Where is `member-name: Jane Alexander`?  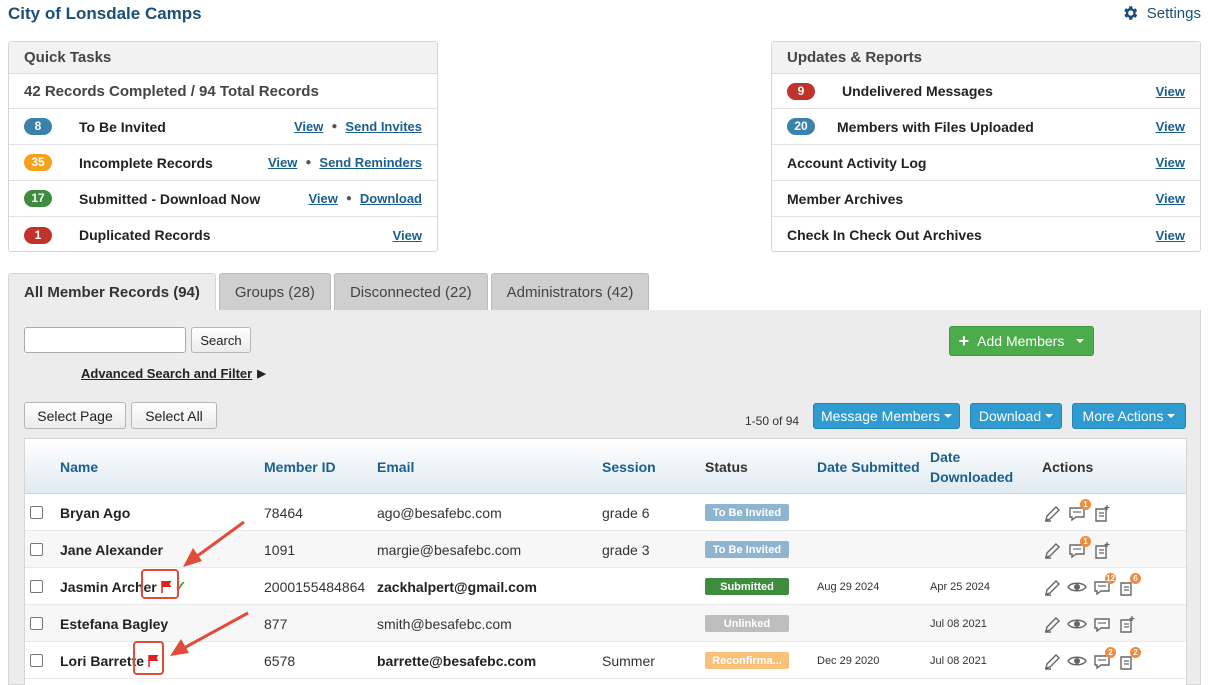 member-name: Jane Alexander is located at coordinates (111, 549).